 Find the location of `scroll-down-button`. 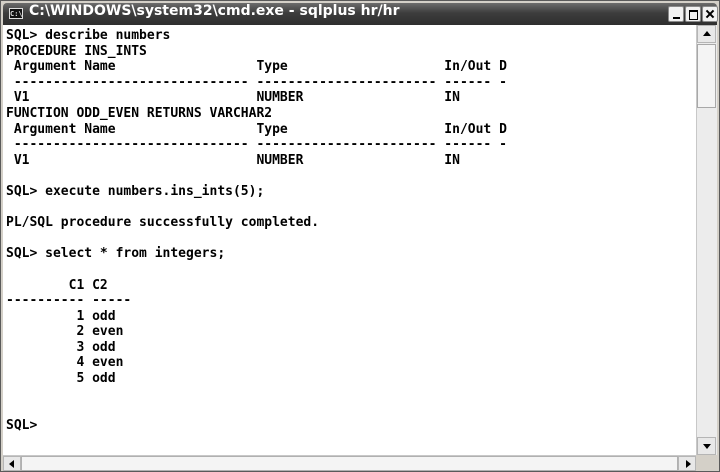

scroll-down-button is located at coordinates (706, 446).